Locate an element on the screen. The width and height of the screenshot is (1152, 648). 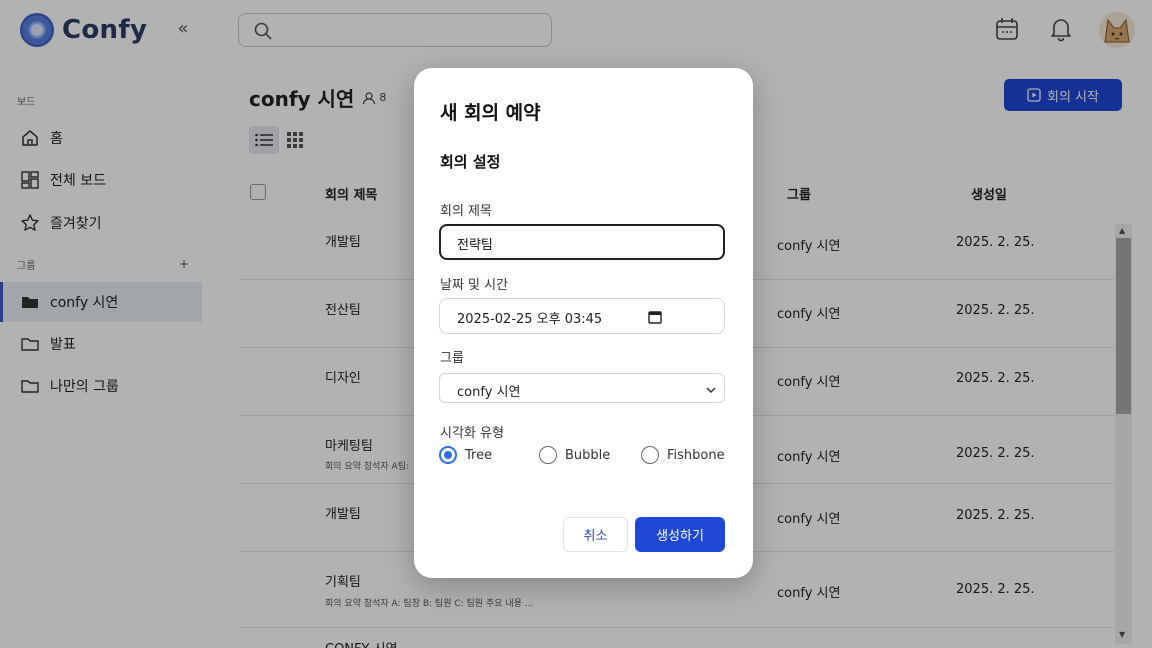
viz-option-label: Tree is located at coordinates (479, 455).